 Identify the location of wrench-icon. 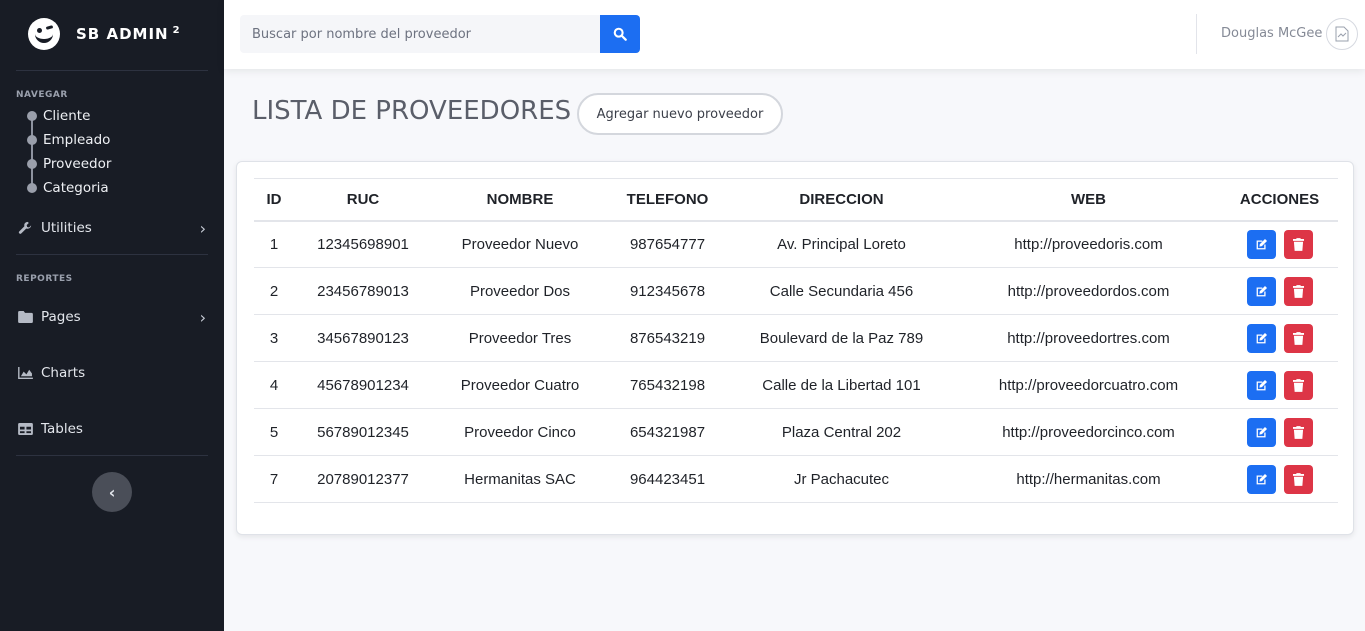
(25, 228).